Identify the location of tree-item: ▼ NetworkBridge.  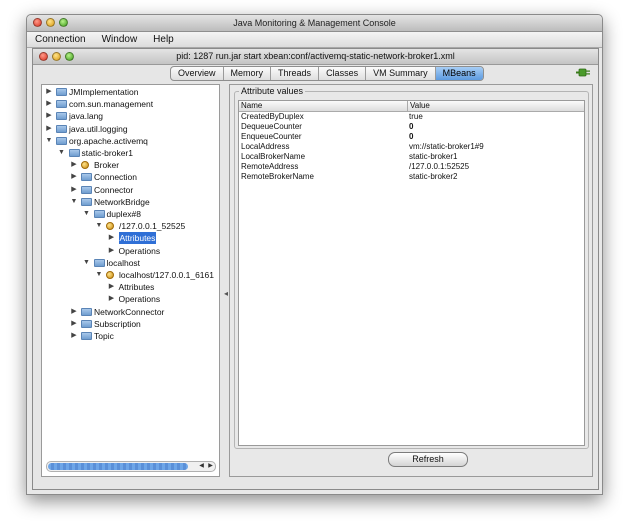
(130, 202).